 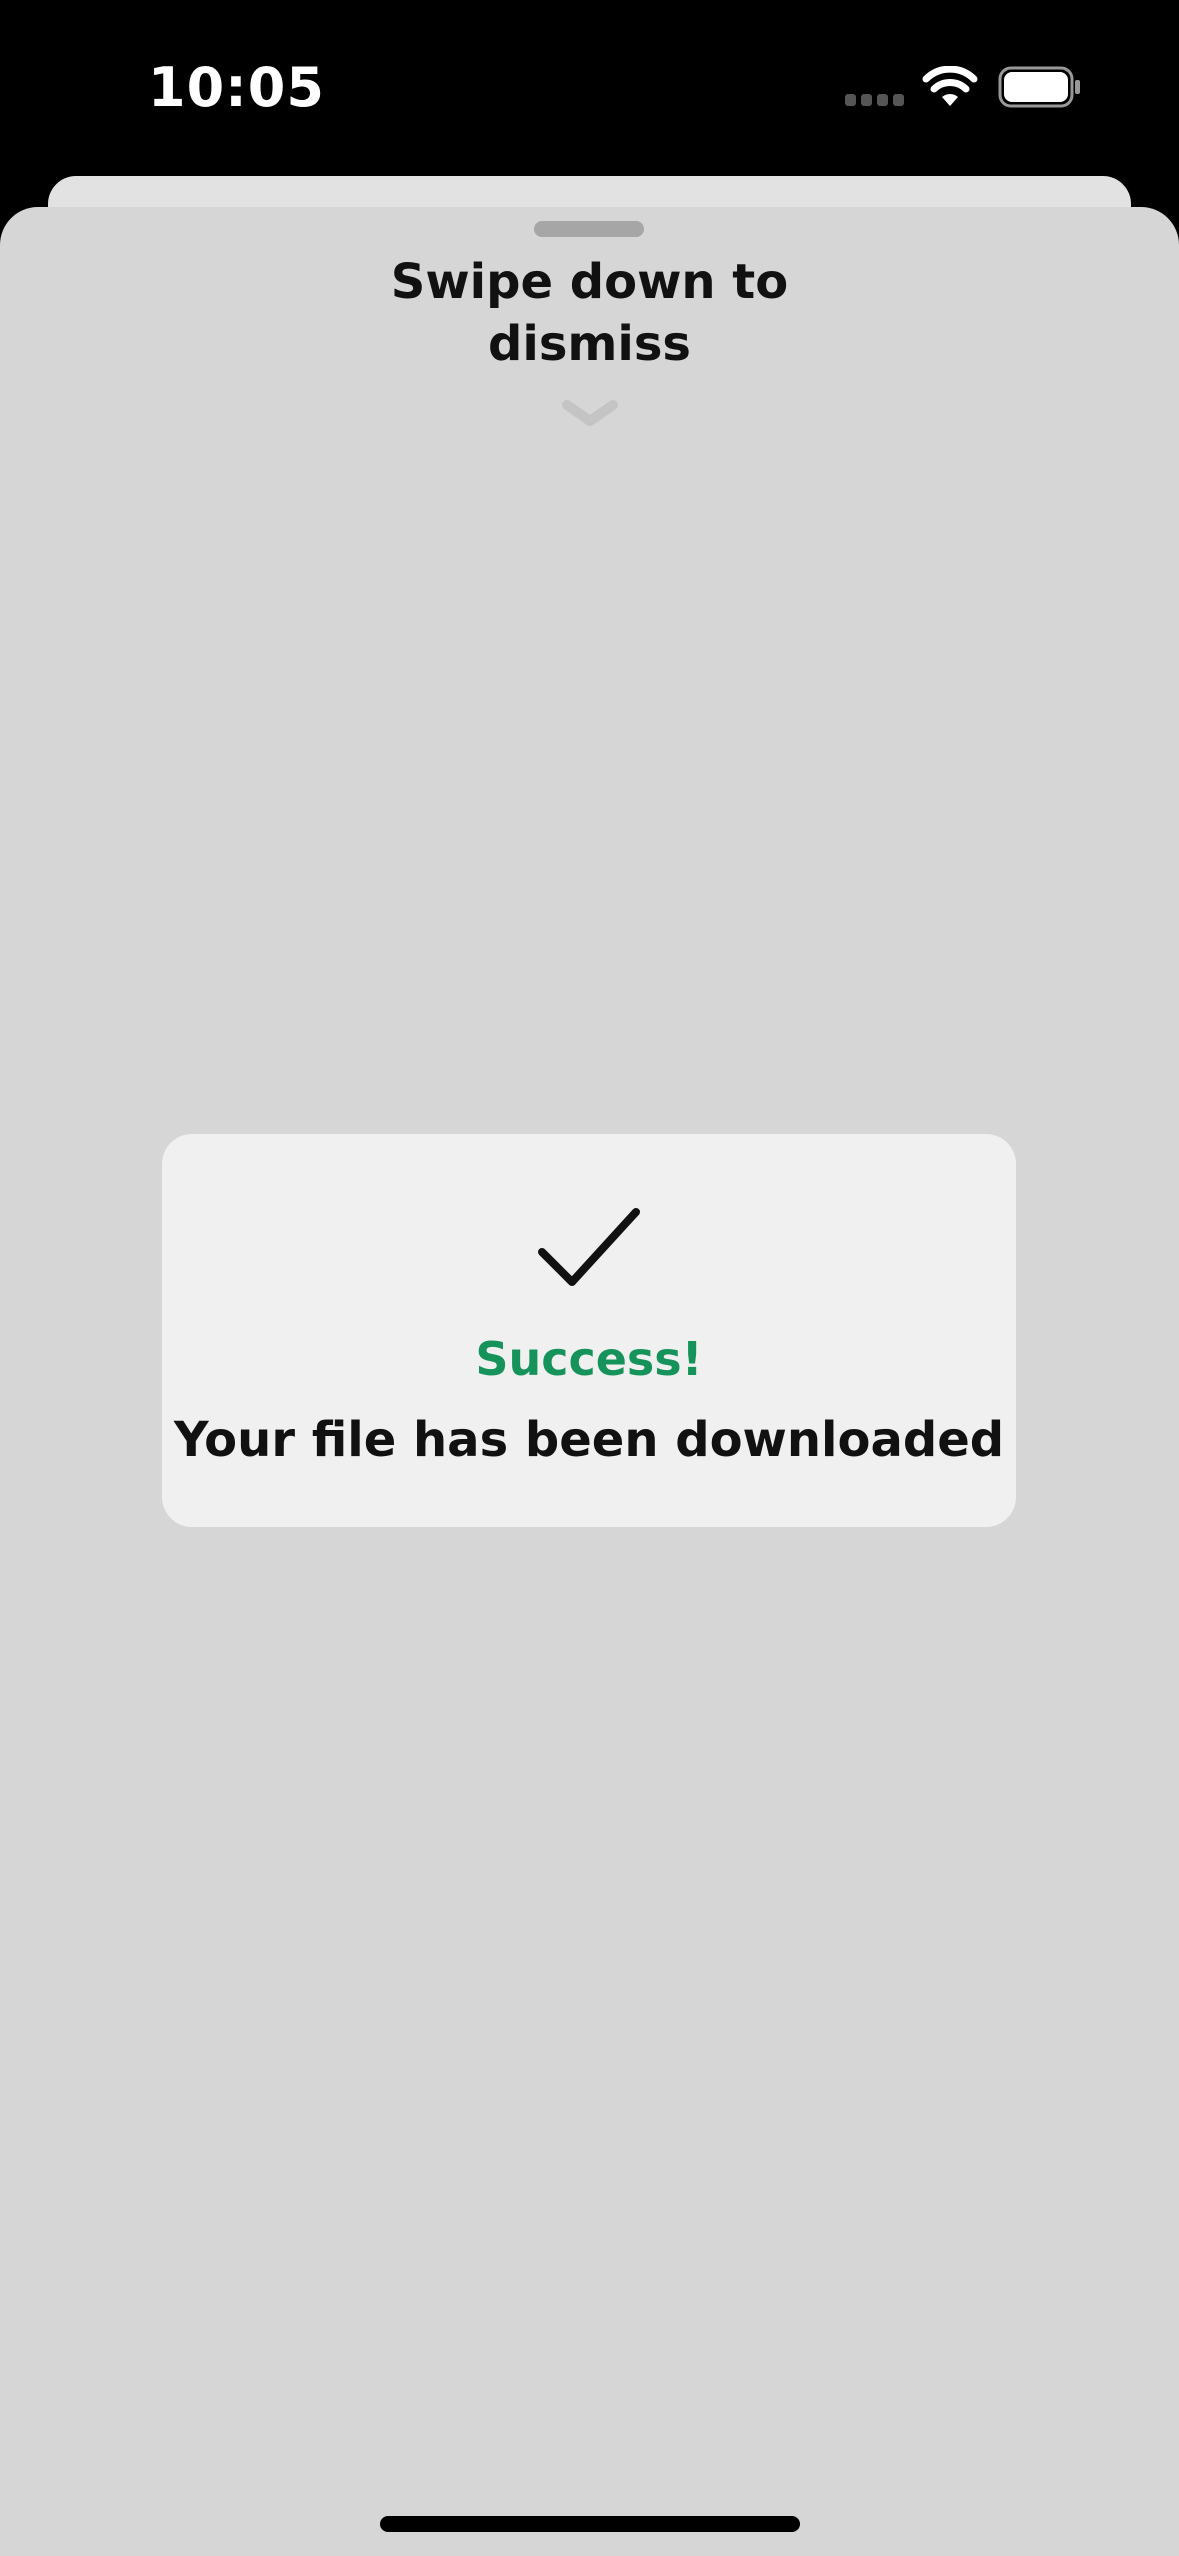 What do you see at coordinates (590, 2524) in the screenshot?
I see `home-indicator` at bounding box center [590, 2524].